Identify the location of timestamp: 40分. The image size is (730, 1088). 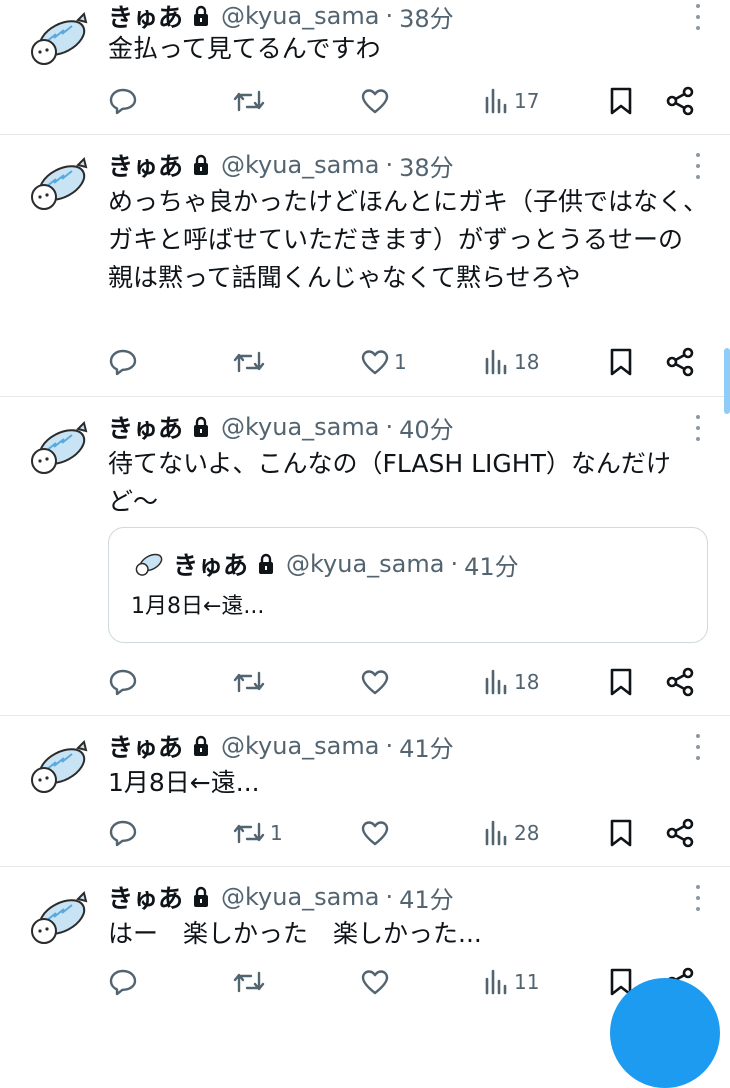
(426, 427).